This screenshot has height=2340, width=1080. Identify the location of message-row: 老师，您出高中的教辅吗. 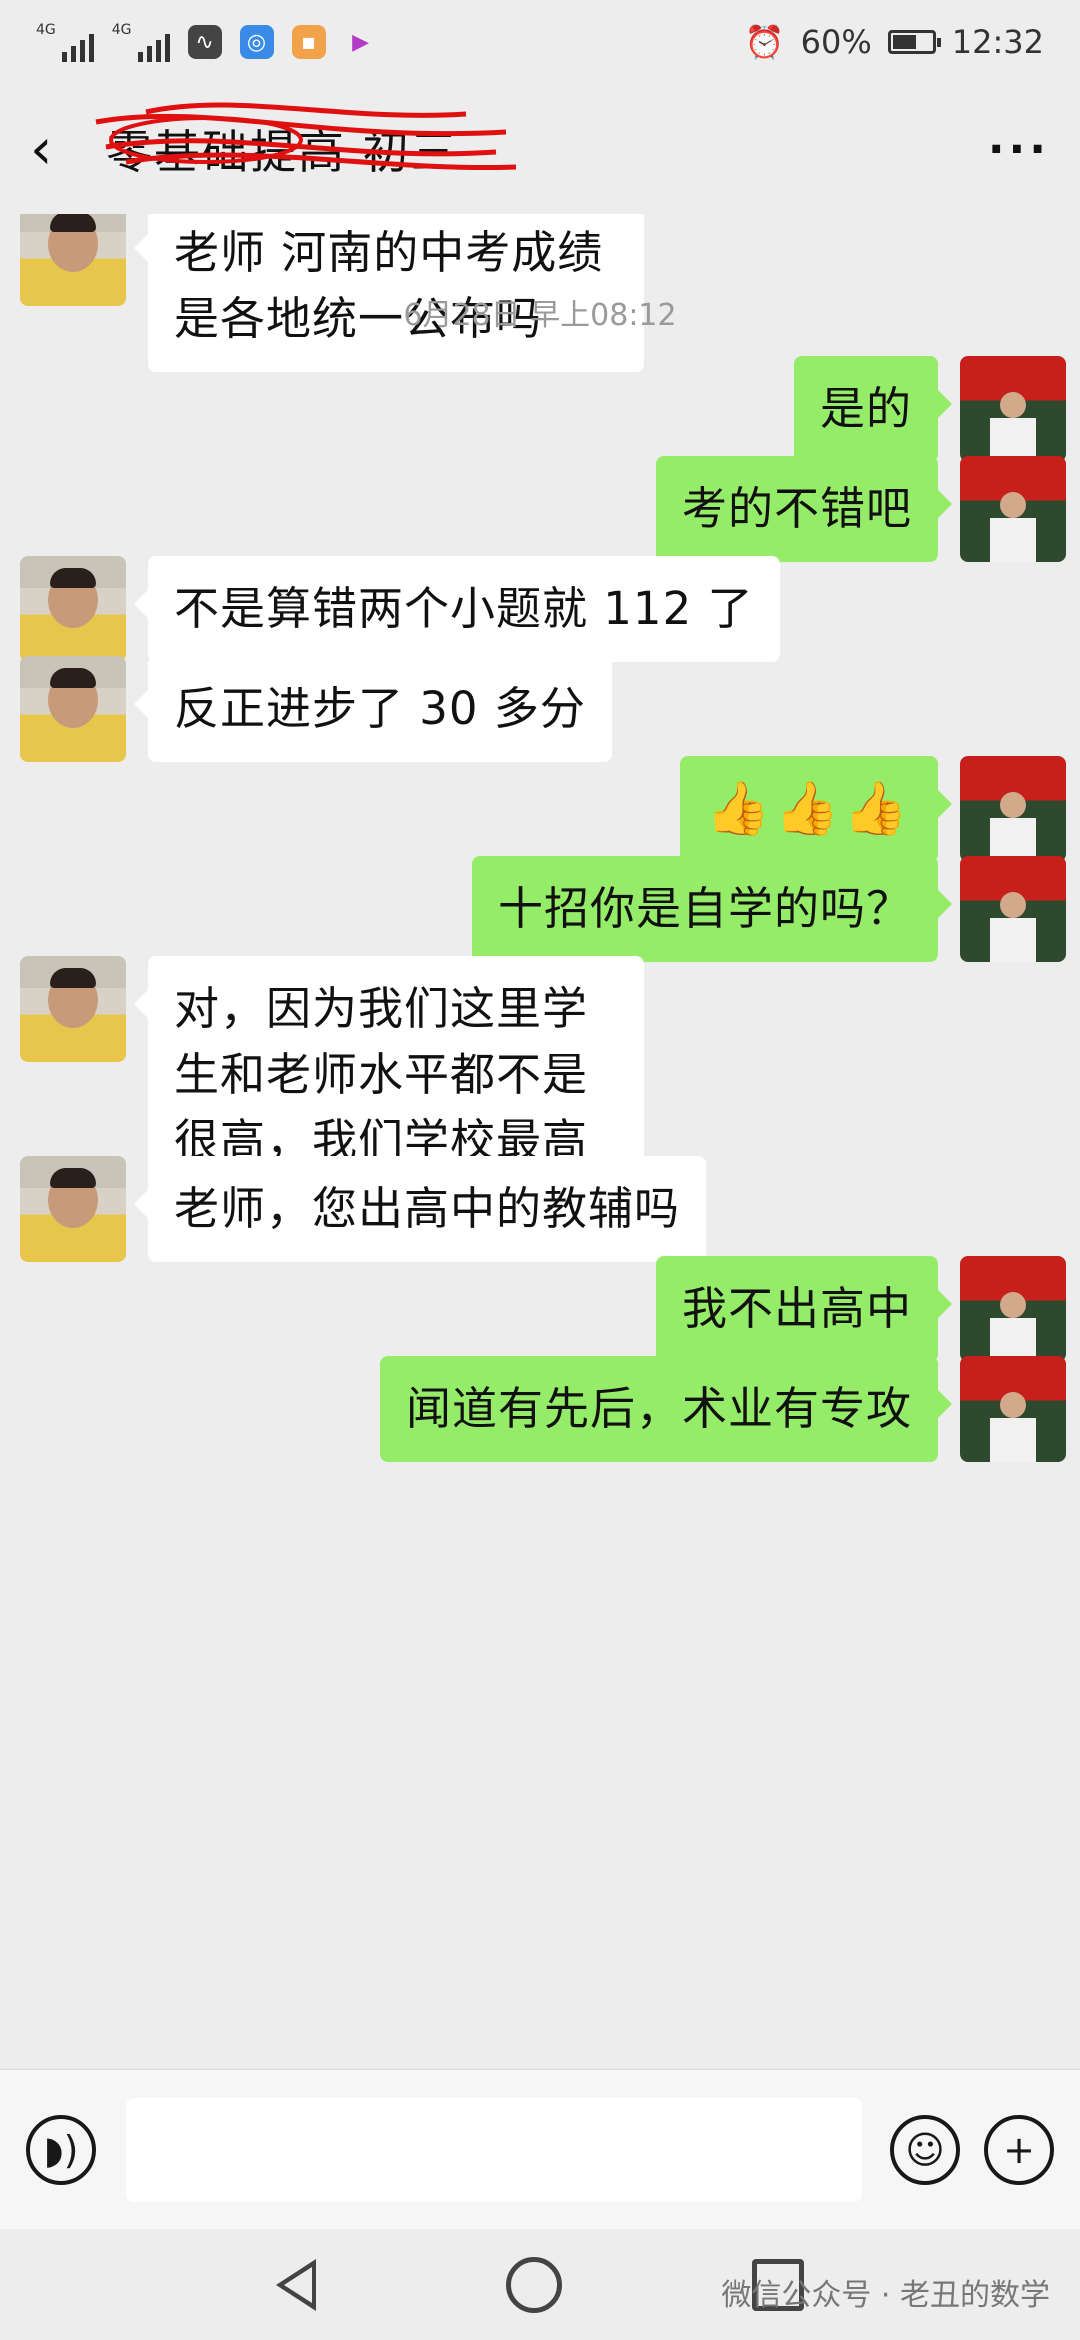
(363, 1209).